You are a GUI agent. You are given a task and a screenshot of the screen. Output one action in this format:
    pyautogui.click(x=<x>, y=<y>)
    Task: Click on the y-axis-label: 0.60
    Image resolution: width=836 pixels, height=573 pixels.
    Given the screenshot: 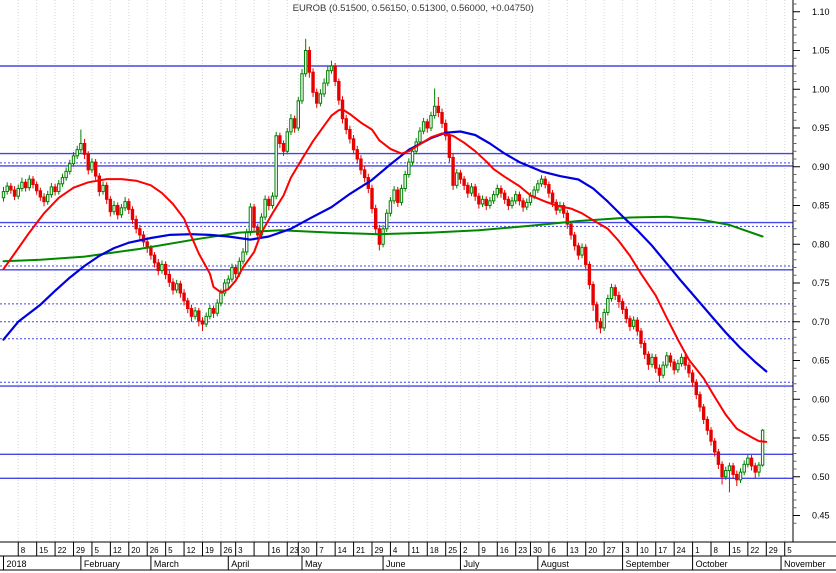 What is the action you would take?
    pyautogui.click(x=821, y=399)
    